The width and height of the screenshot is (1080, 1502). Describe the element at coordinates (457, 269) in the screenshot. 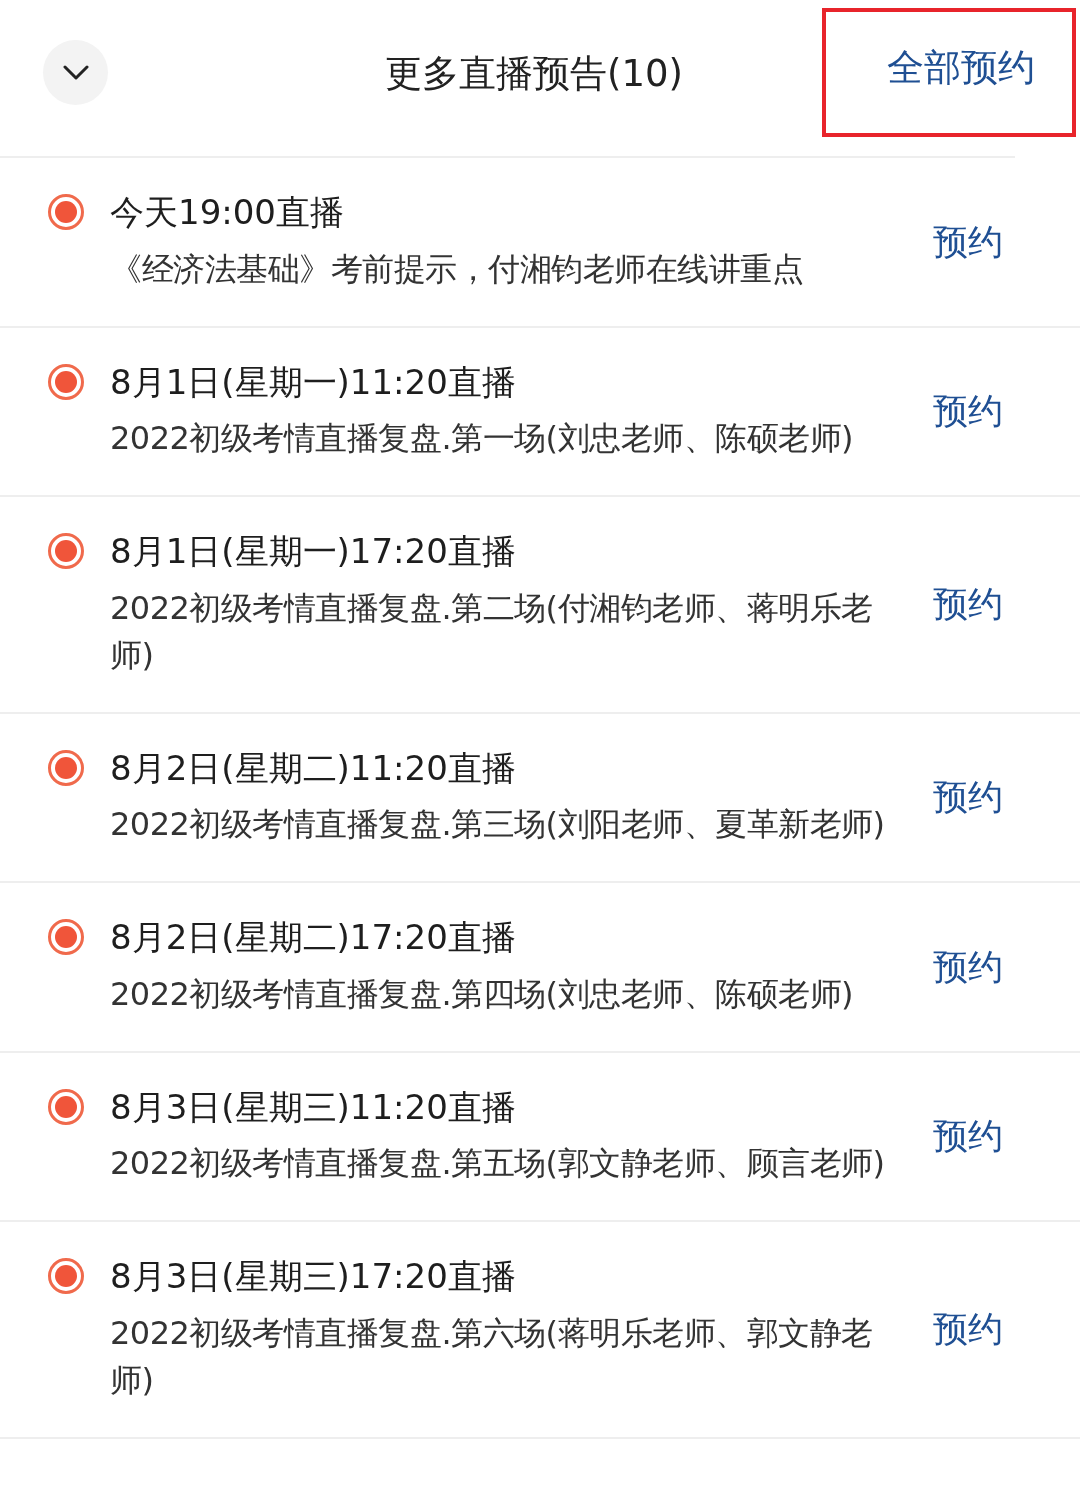

I see `session-description: 《经济法基础》考前提示，付湘钧老师在线讲重点` at that location.